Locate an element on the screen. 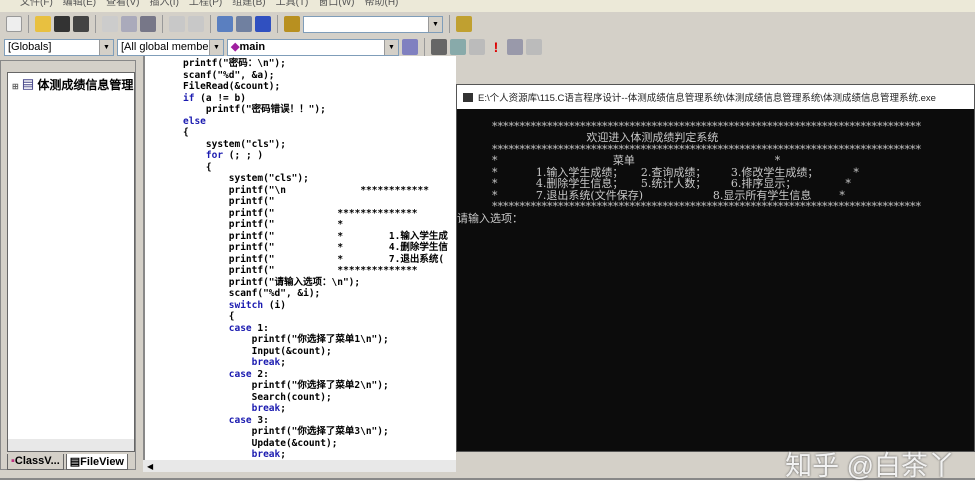  find-in-files-icon is located at coordinates (292, 24).